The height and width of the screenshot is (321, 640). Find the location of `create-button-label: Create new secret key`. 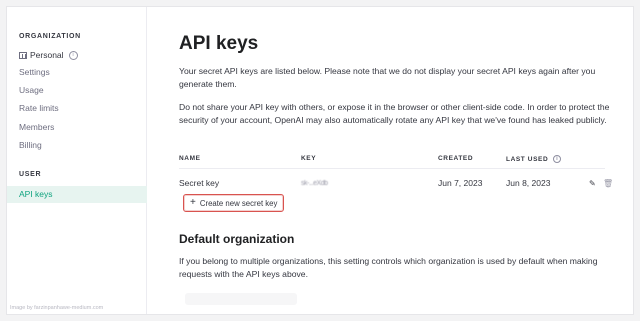

create-button-label: Create new secret key is located at coordinates (238, 203).